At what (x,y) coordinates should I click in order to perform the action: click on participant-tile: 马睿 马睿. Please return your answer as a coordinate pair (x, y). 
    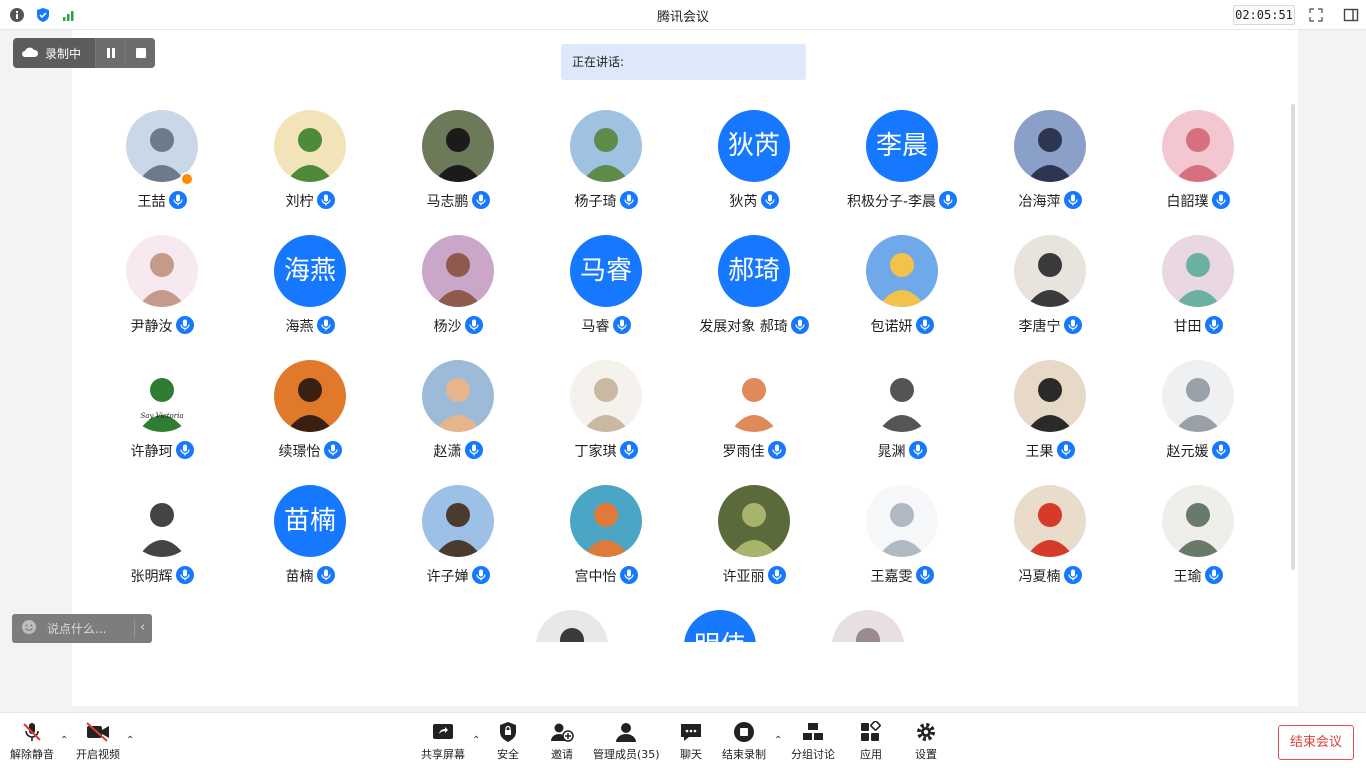
    Looking at the image, I should click on (606, 290).